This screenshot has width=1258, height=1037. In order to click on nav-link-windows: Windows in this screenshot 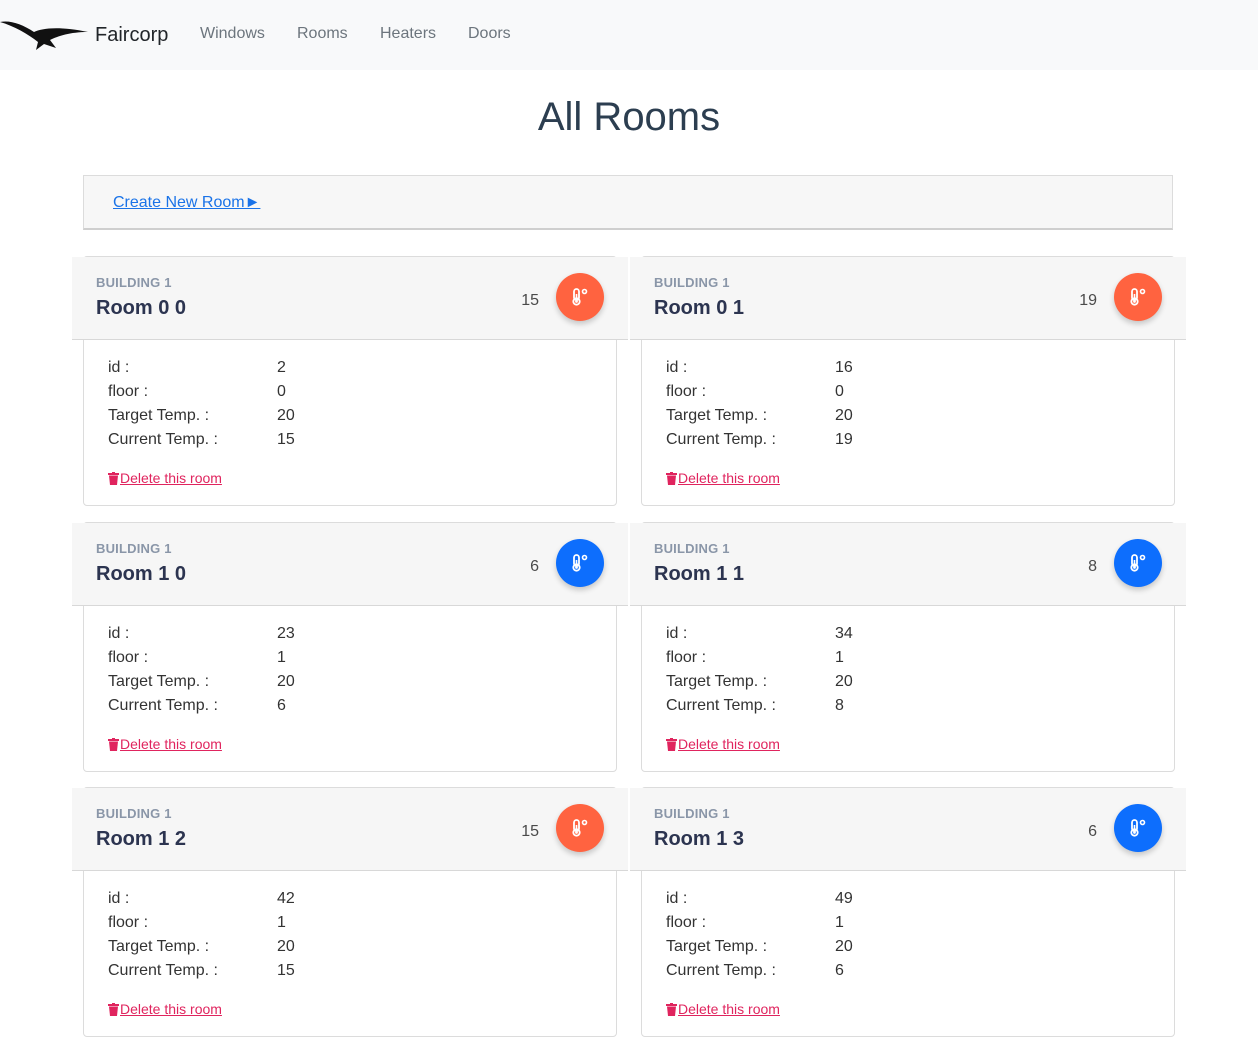, I will do `click(232, 34)`.